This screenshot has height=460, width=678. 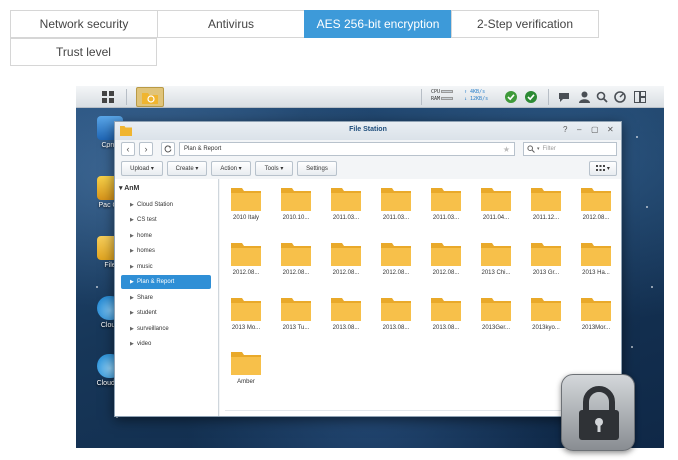 What do you see at coordinates (620, 97) in the screenshot?
I see `widgets-icon` at bounding box center [620, 97].